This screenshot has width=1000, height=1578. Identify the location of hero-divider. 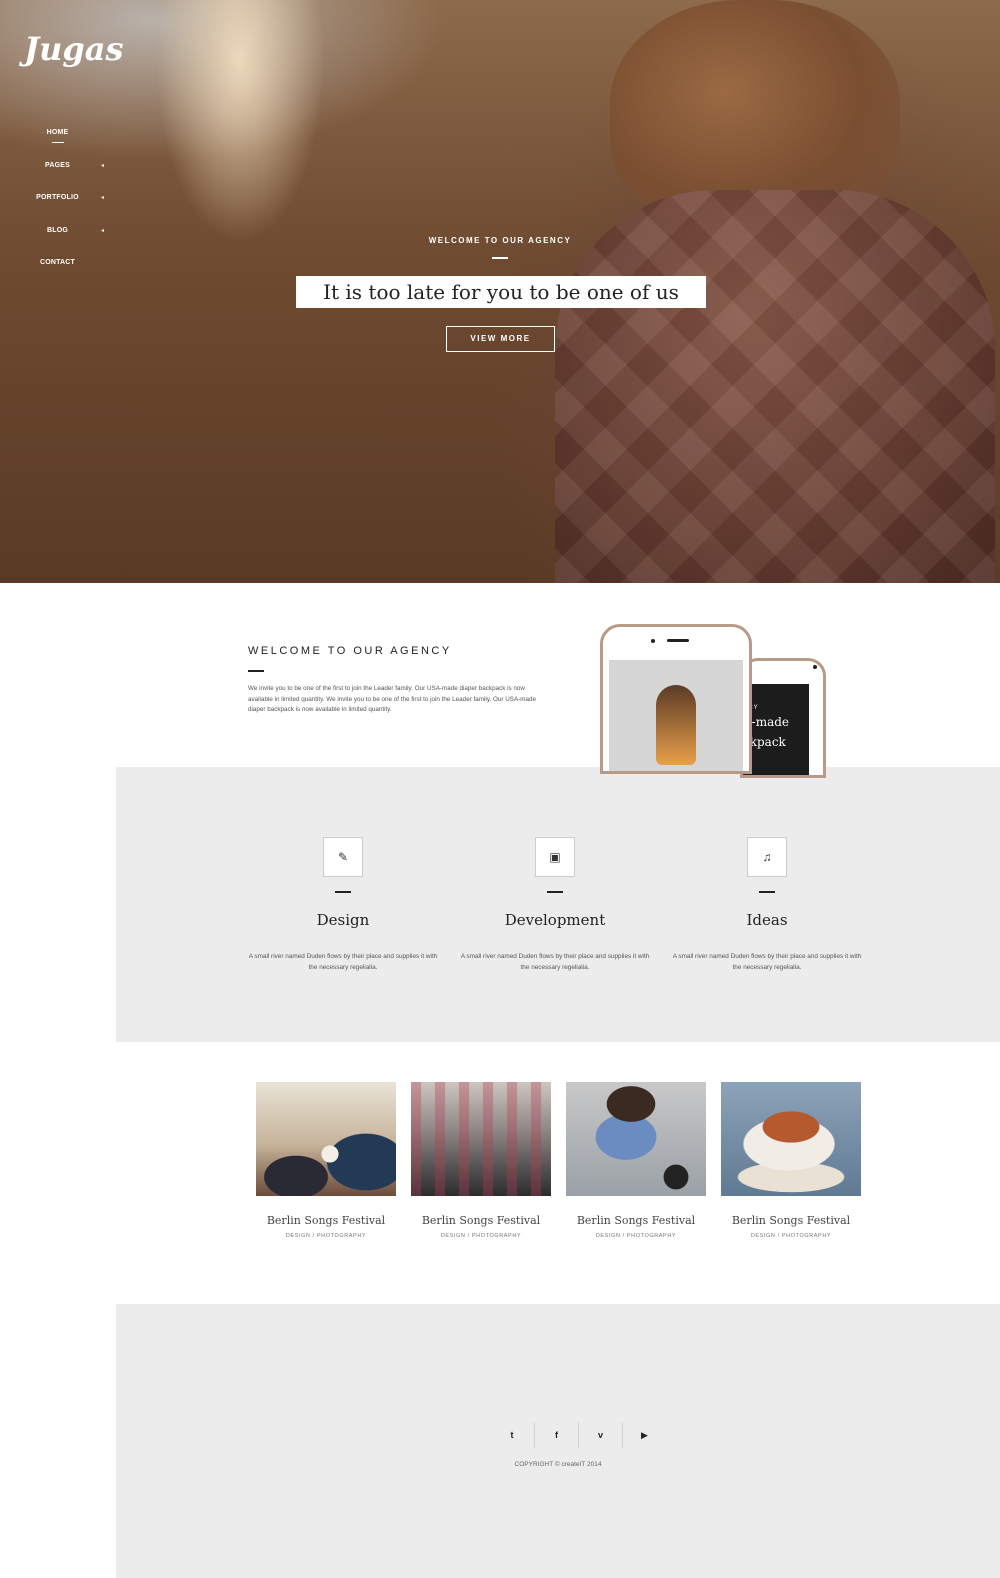
(500, 258).